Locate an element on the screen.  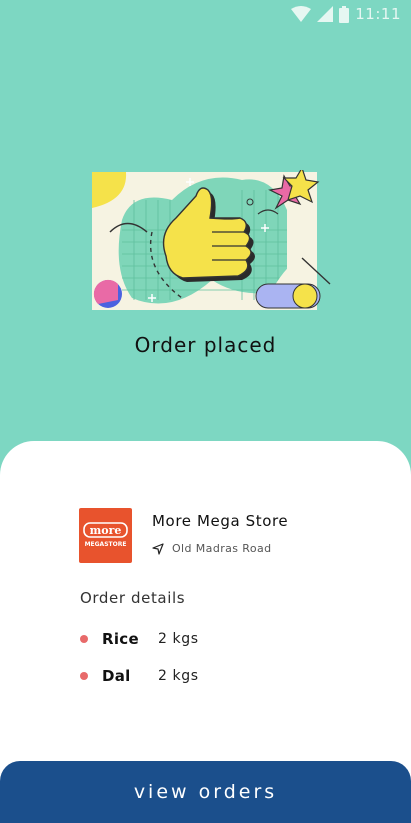
cell-signal-icon is located at coordinates (325, 14).